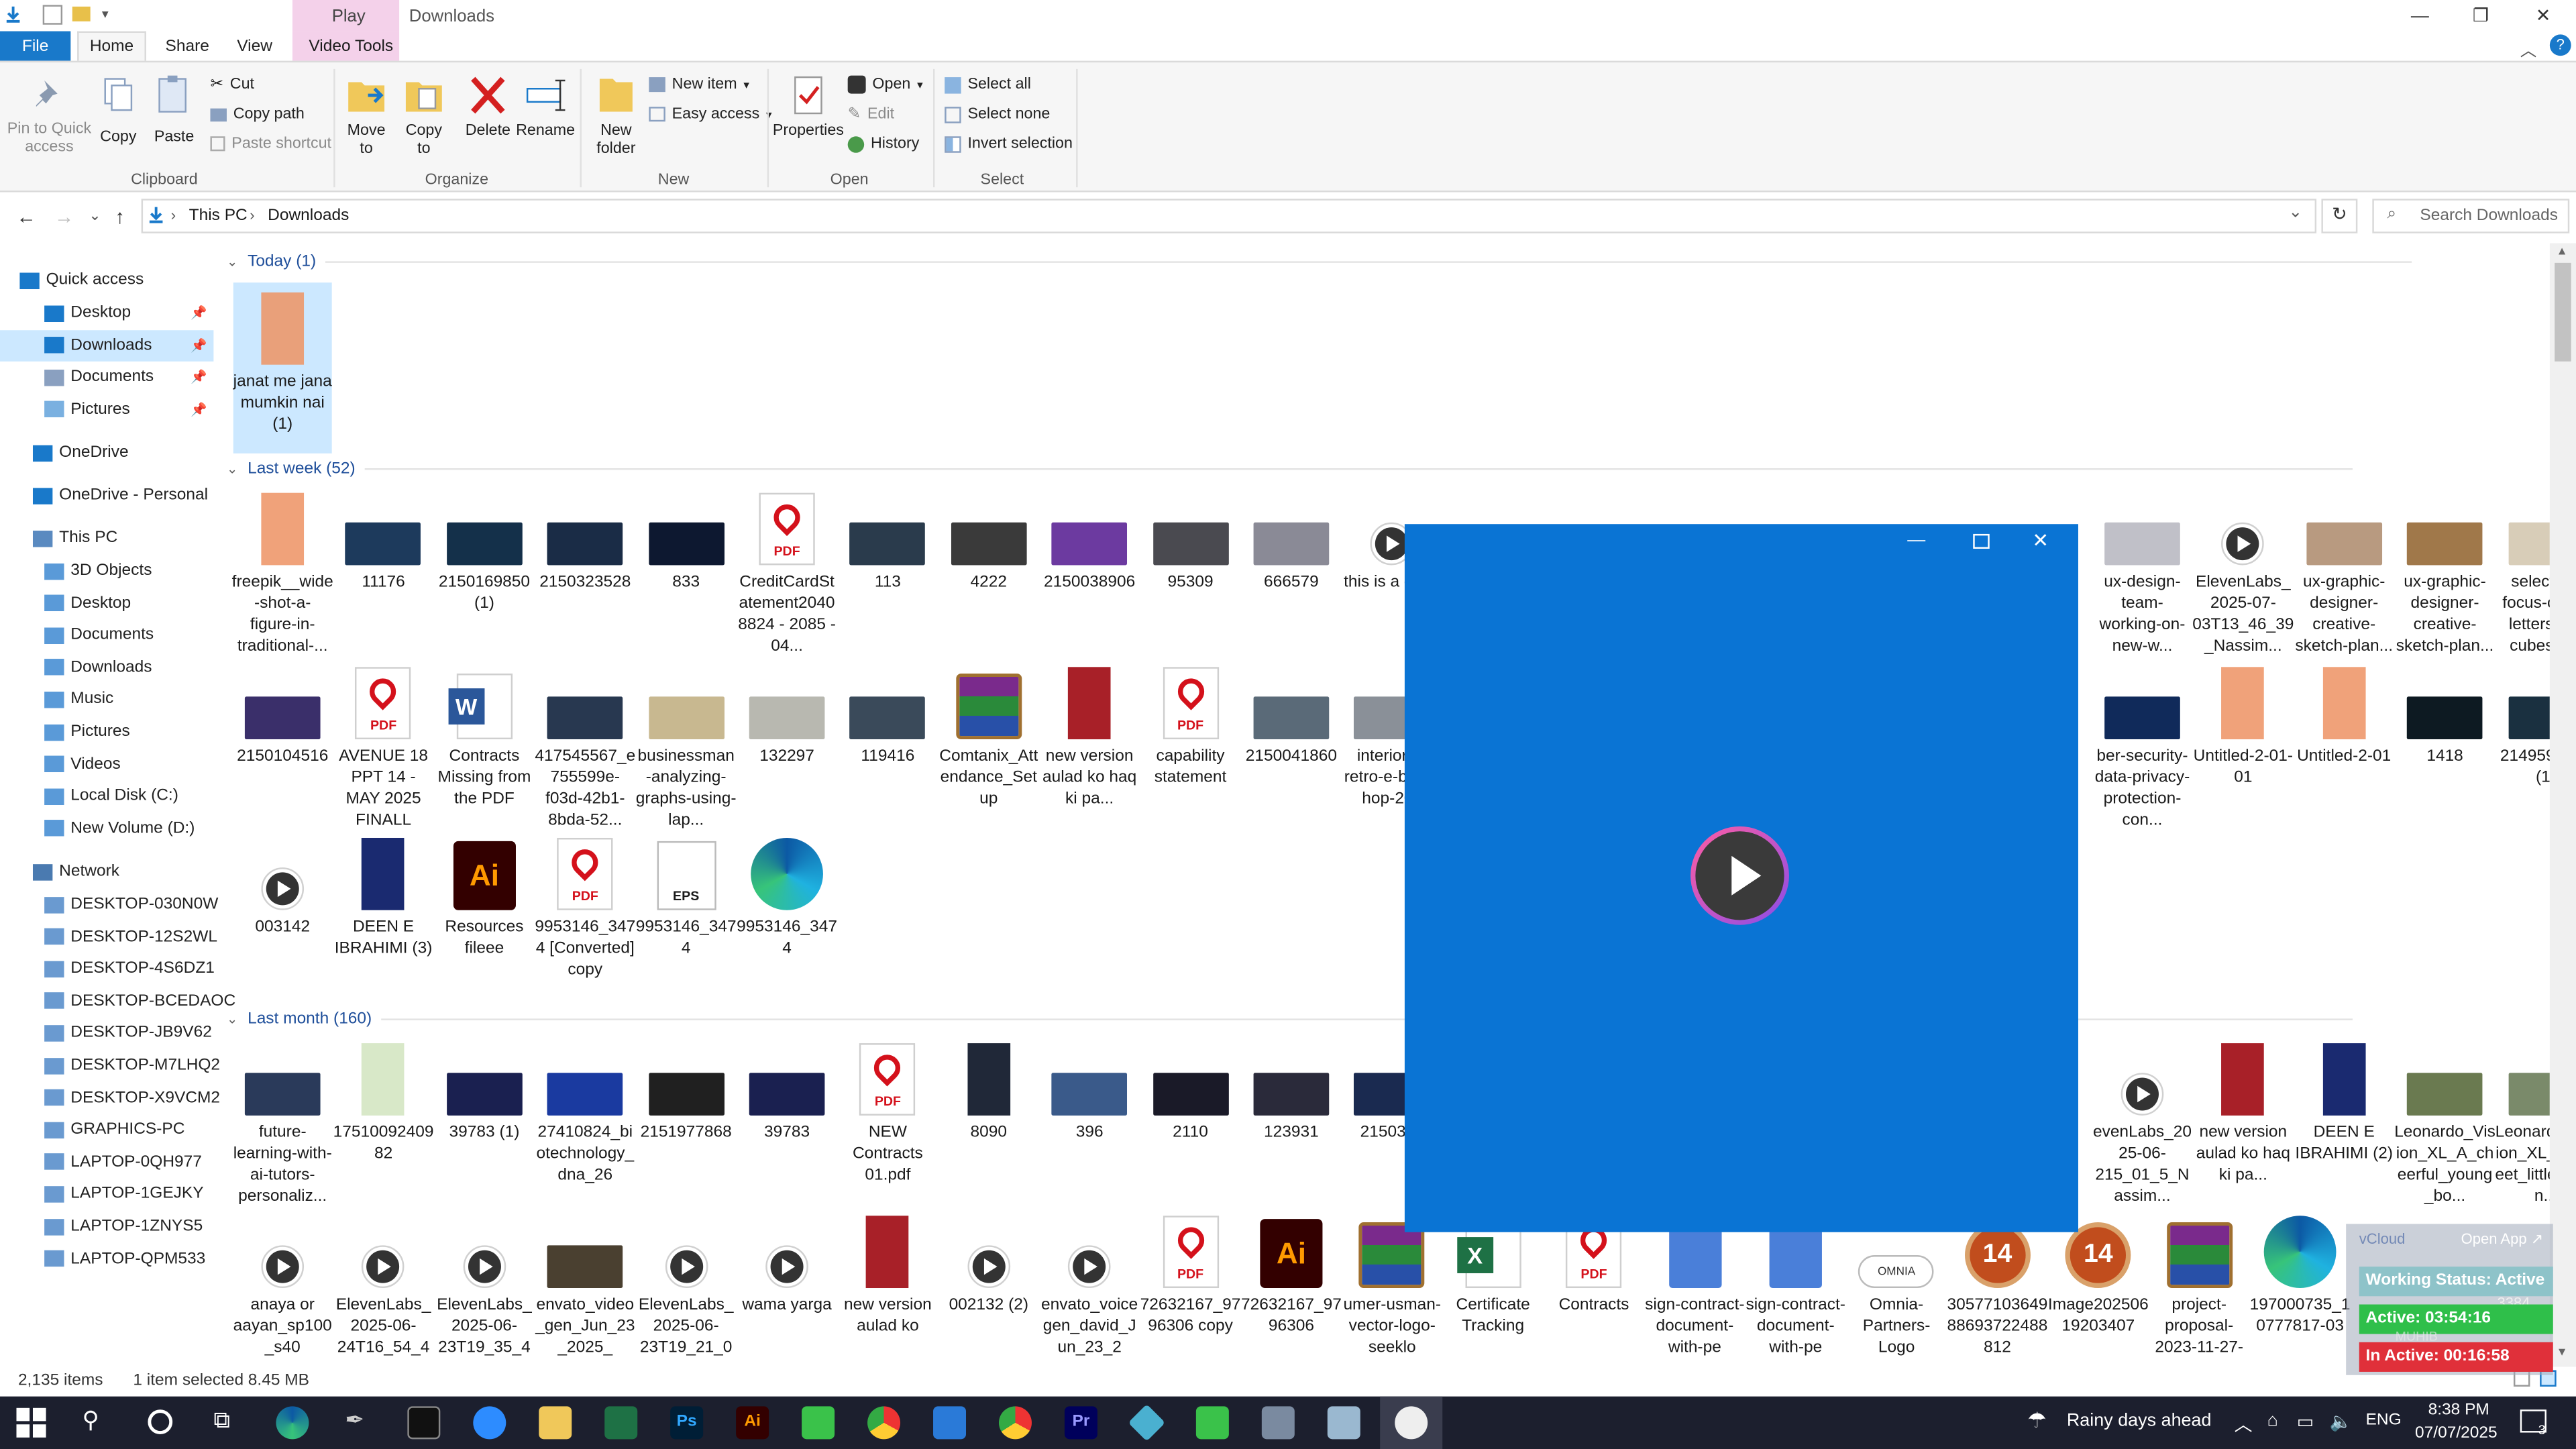  Describe the element at coordinates (2543, 16) in the screenshot. I see `close-button: ✕` at that location.